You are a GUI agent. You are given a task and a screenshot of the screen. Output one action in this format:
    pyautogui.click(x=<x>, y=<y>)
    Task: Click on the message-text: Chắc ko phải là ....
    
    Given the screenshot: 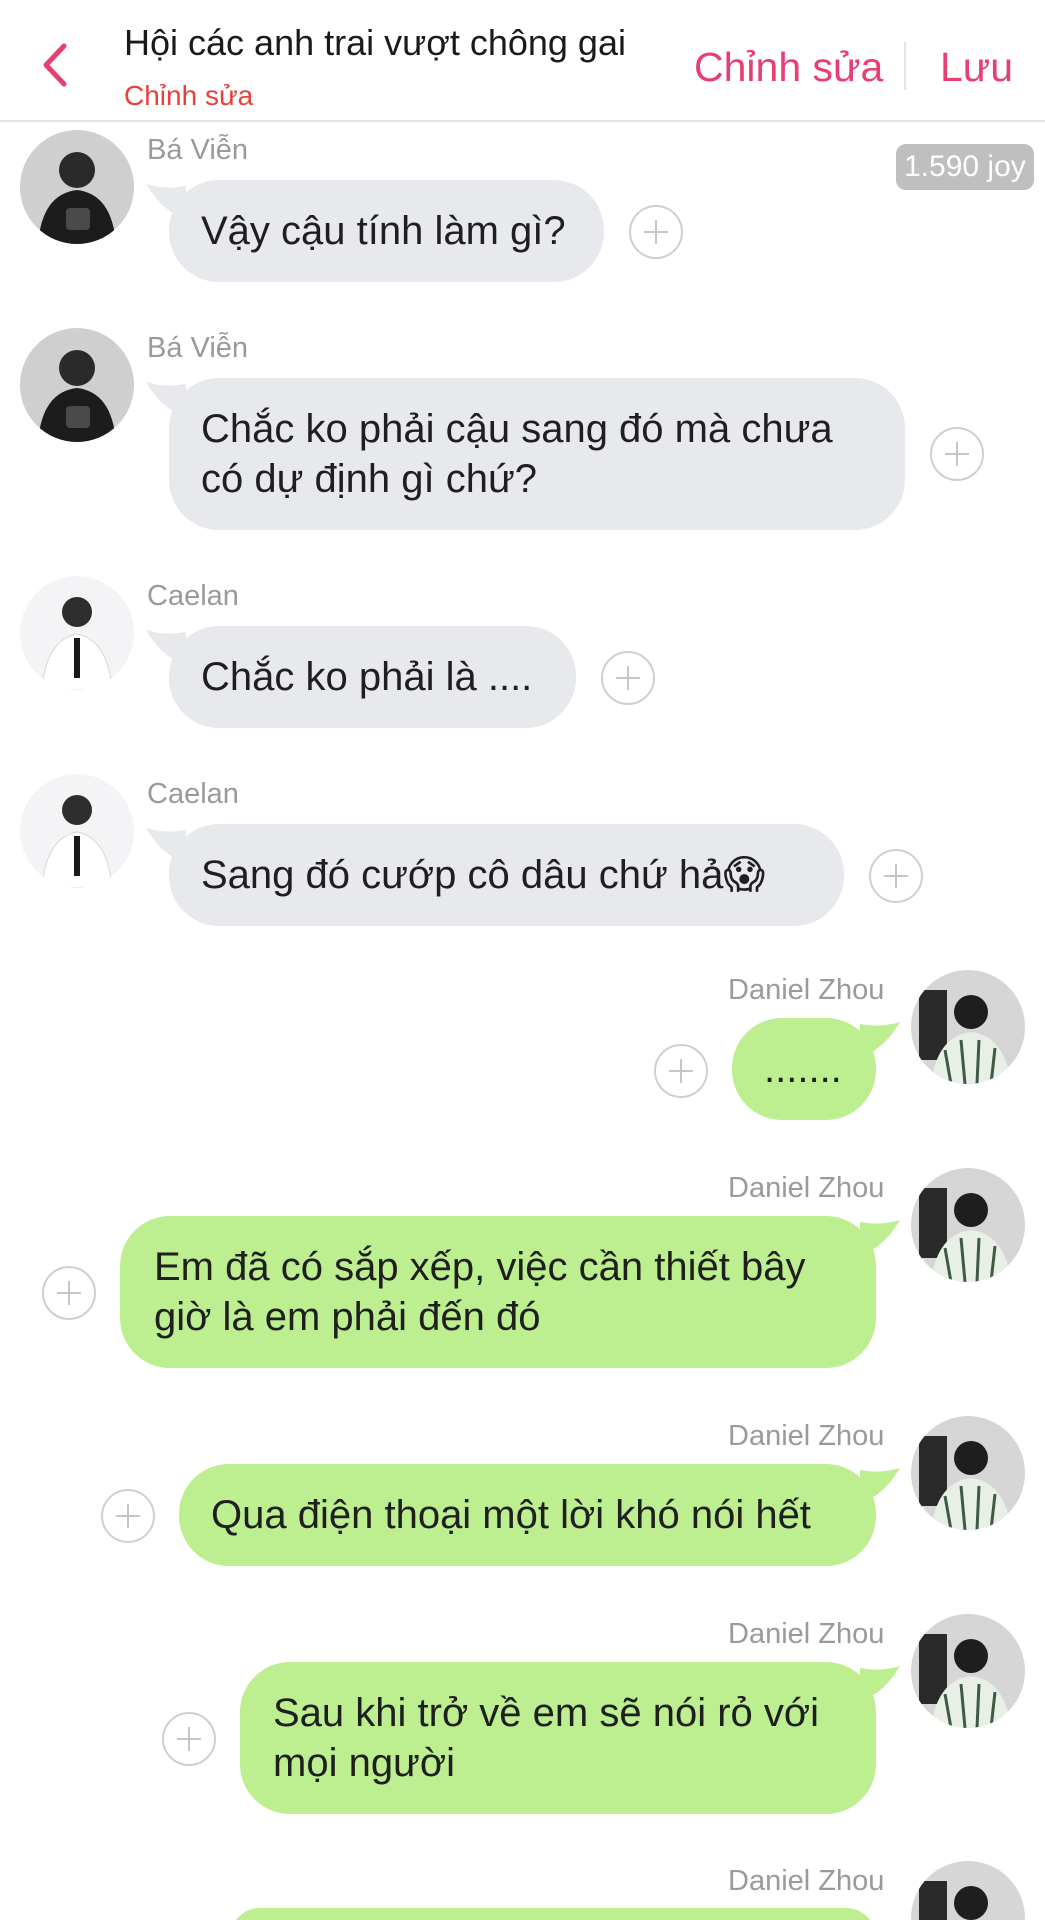 What is the action you would take?
    pyautogui.click(x=367, y=677)
    